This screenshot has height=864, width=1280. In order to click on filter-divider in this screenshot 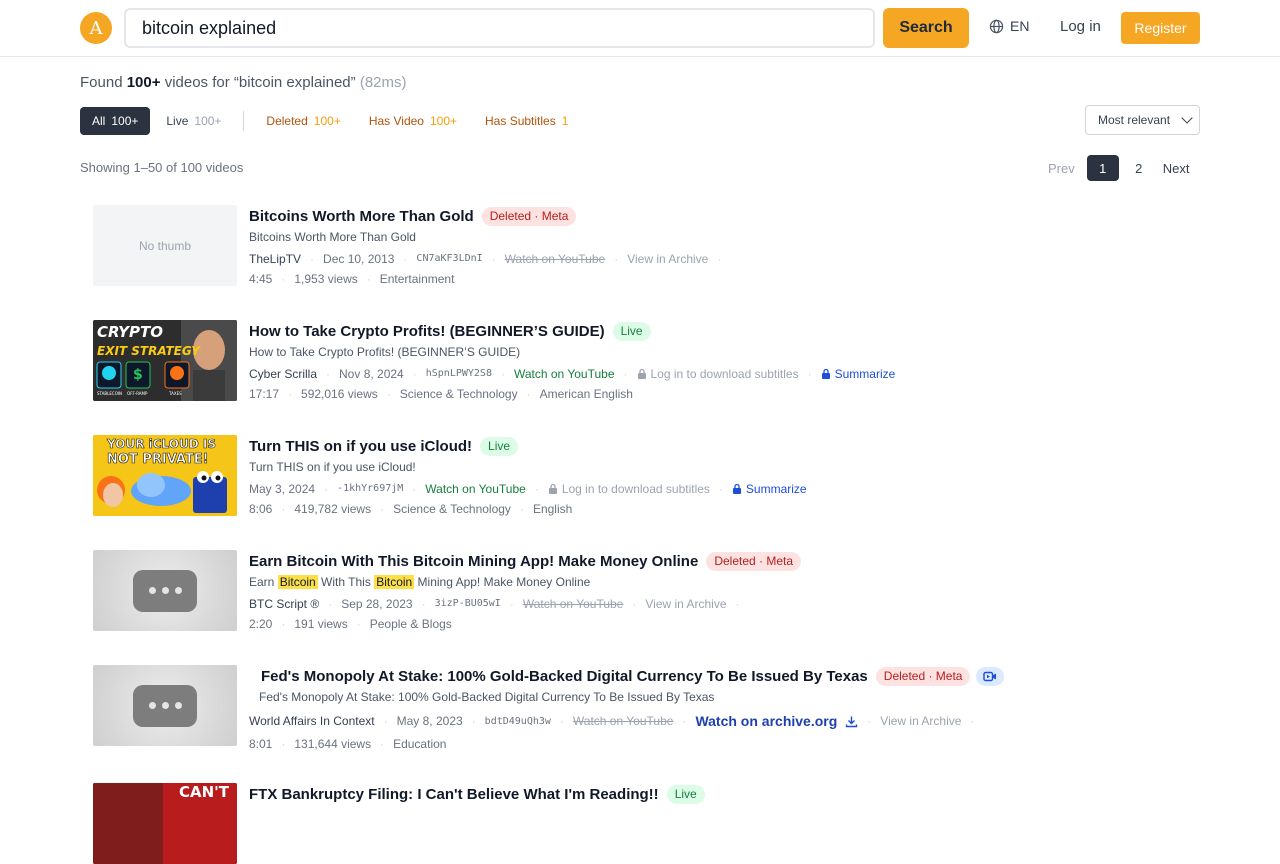, I will do `click(244, 121)`.